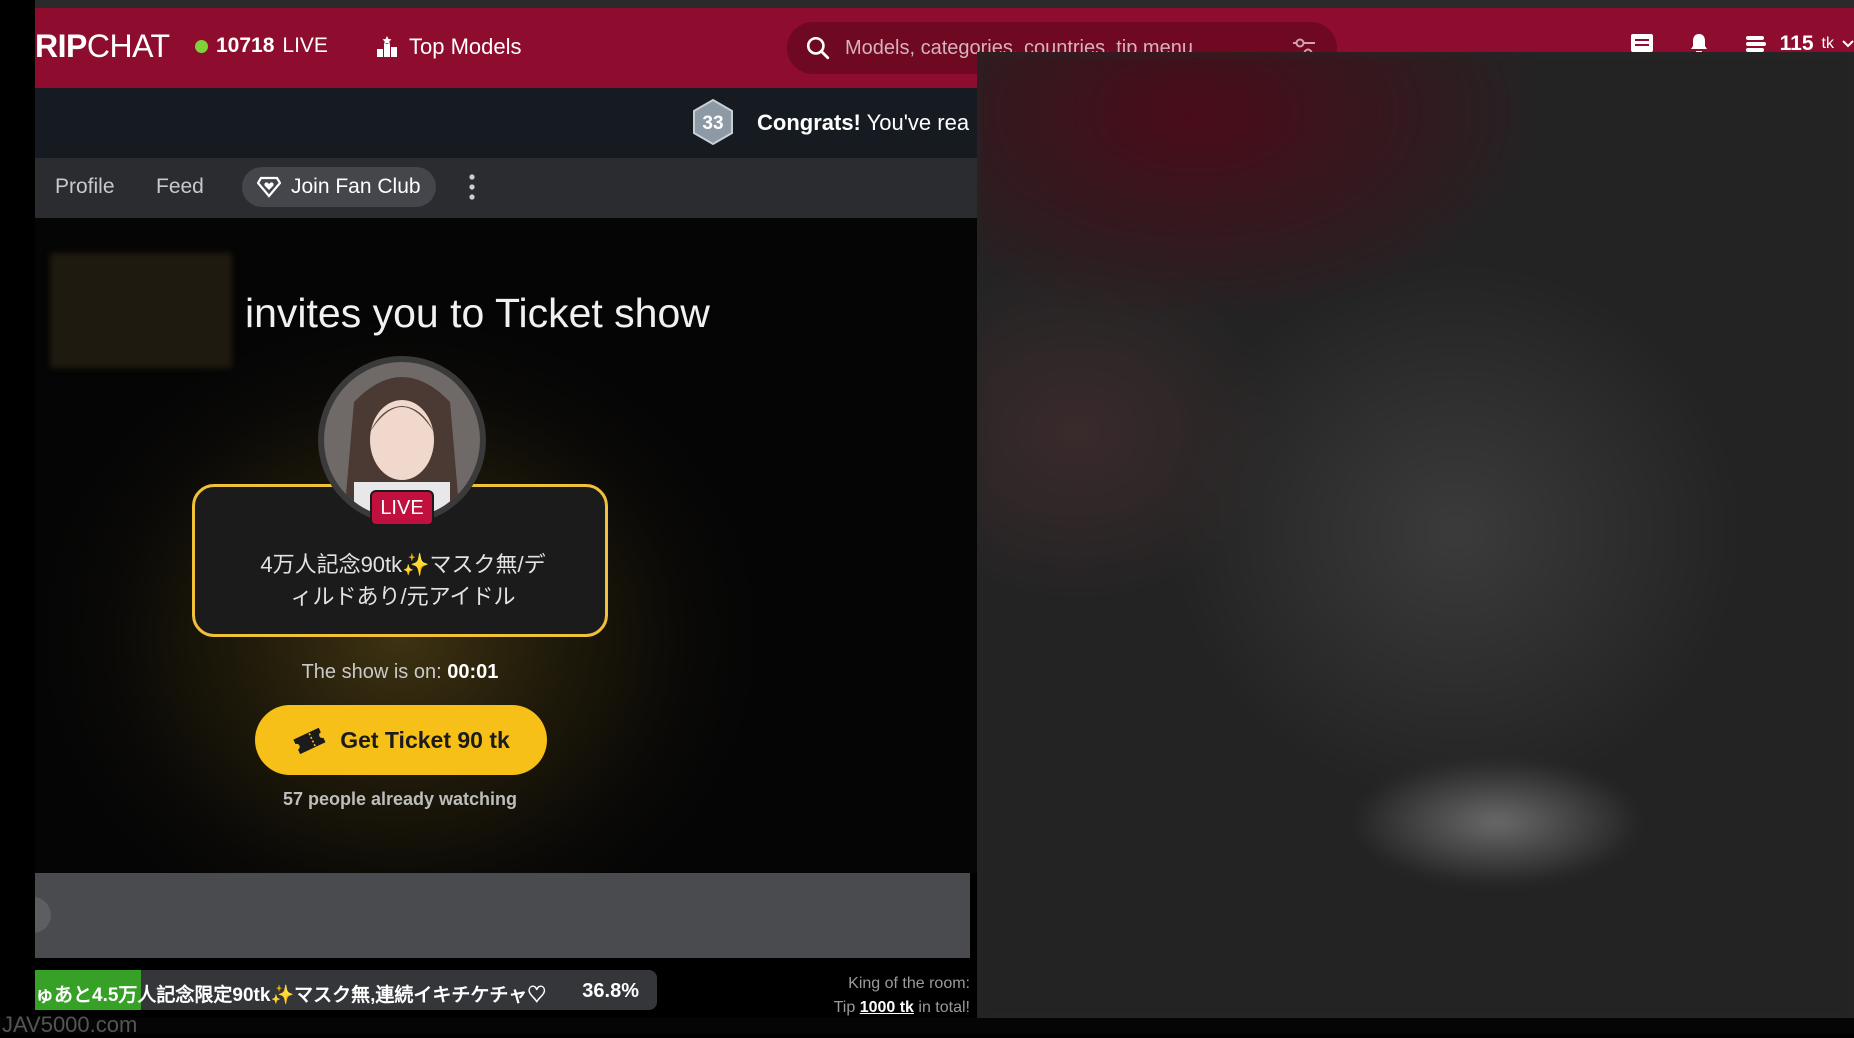  Describe the element at coordinates (403, 596) in the screenshot. I see `show-title-line2: ィルドあり/元アイドル` at that location.